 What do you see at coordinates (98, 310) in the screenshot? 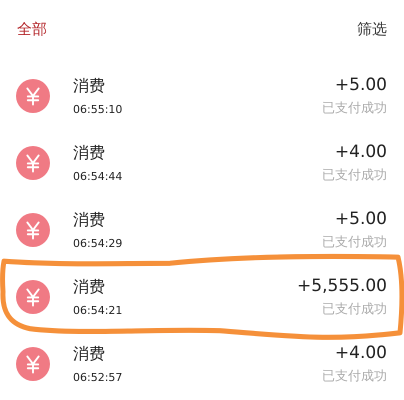
I see `transaction-time: 06:54:21` at bounding box center [98, 310].